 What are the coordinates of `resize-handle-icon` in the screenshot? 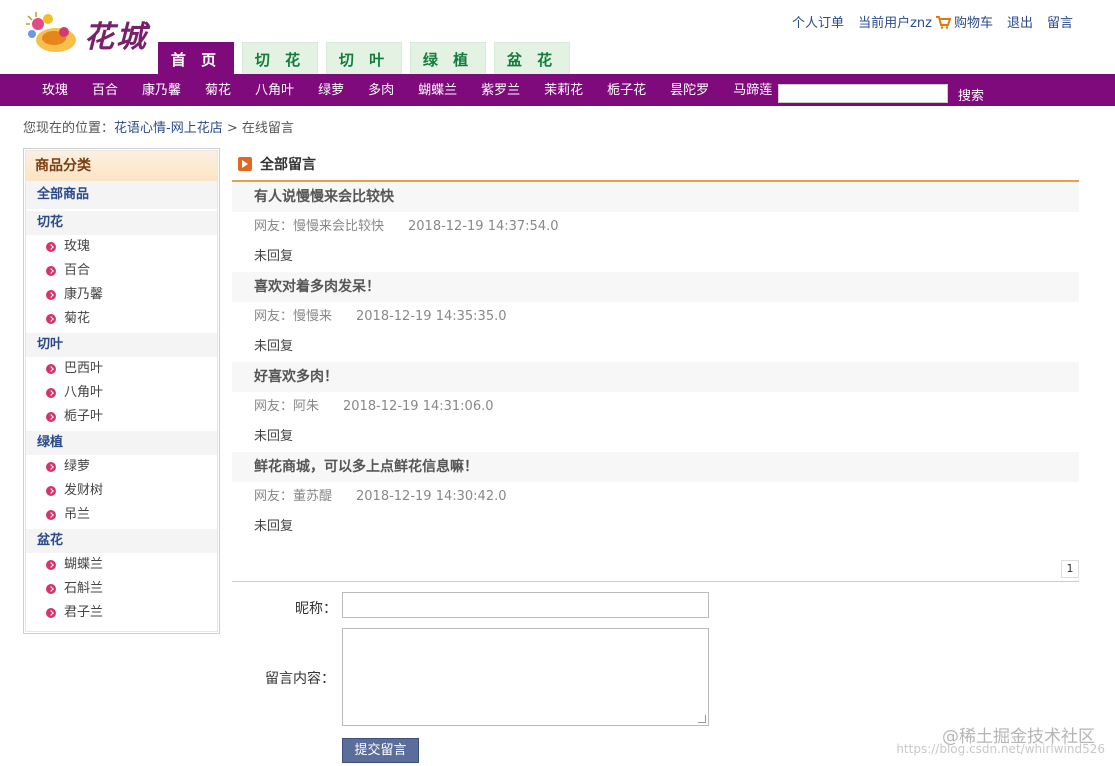 It's located at (702, 719).